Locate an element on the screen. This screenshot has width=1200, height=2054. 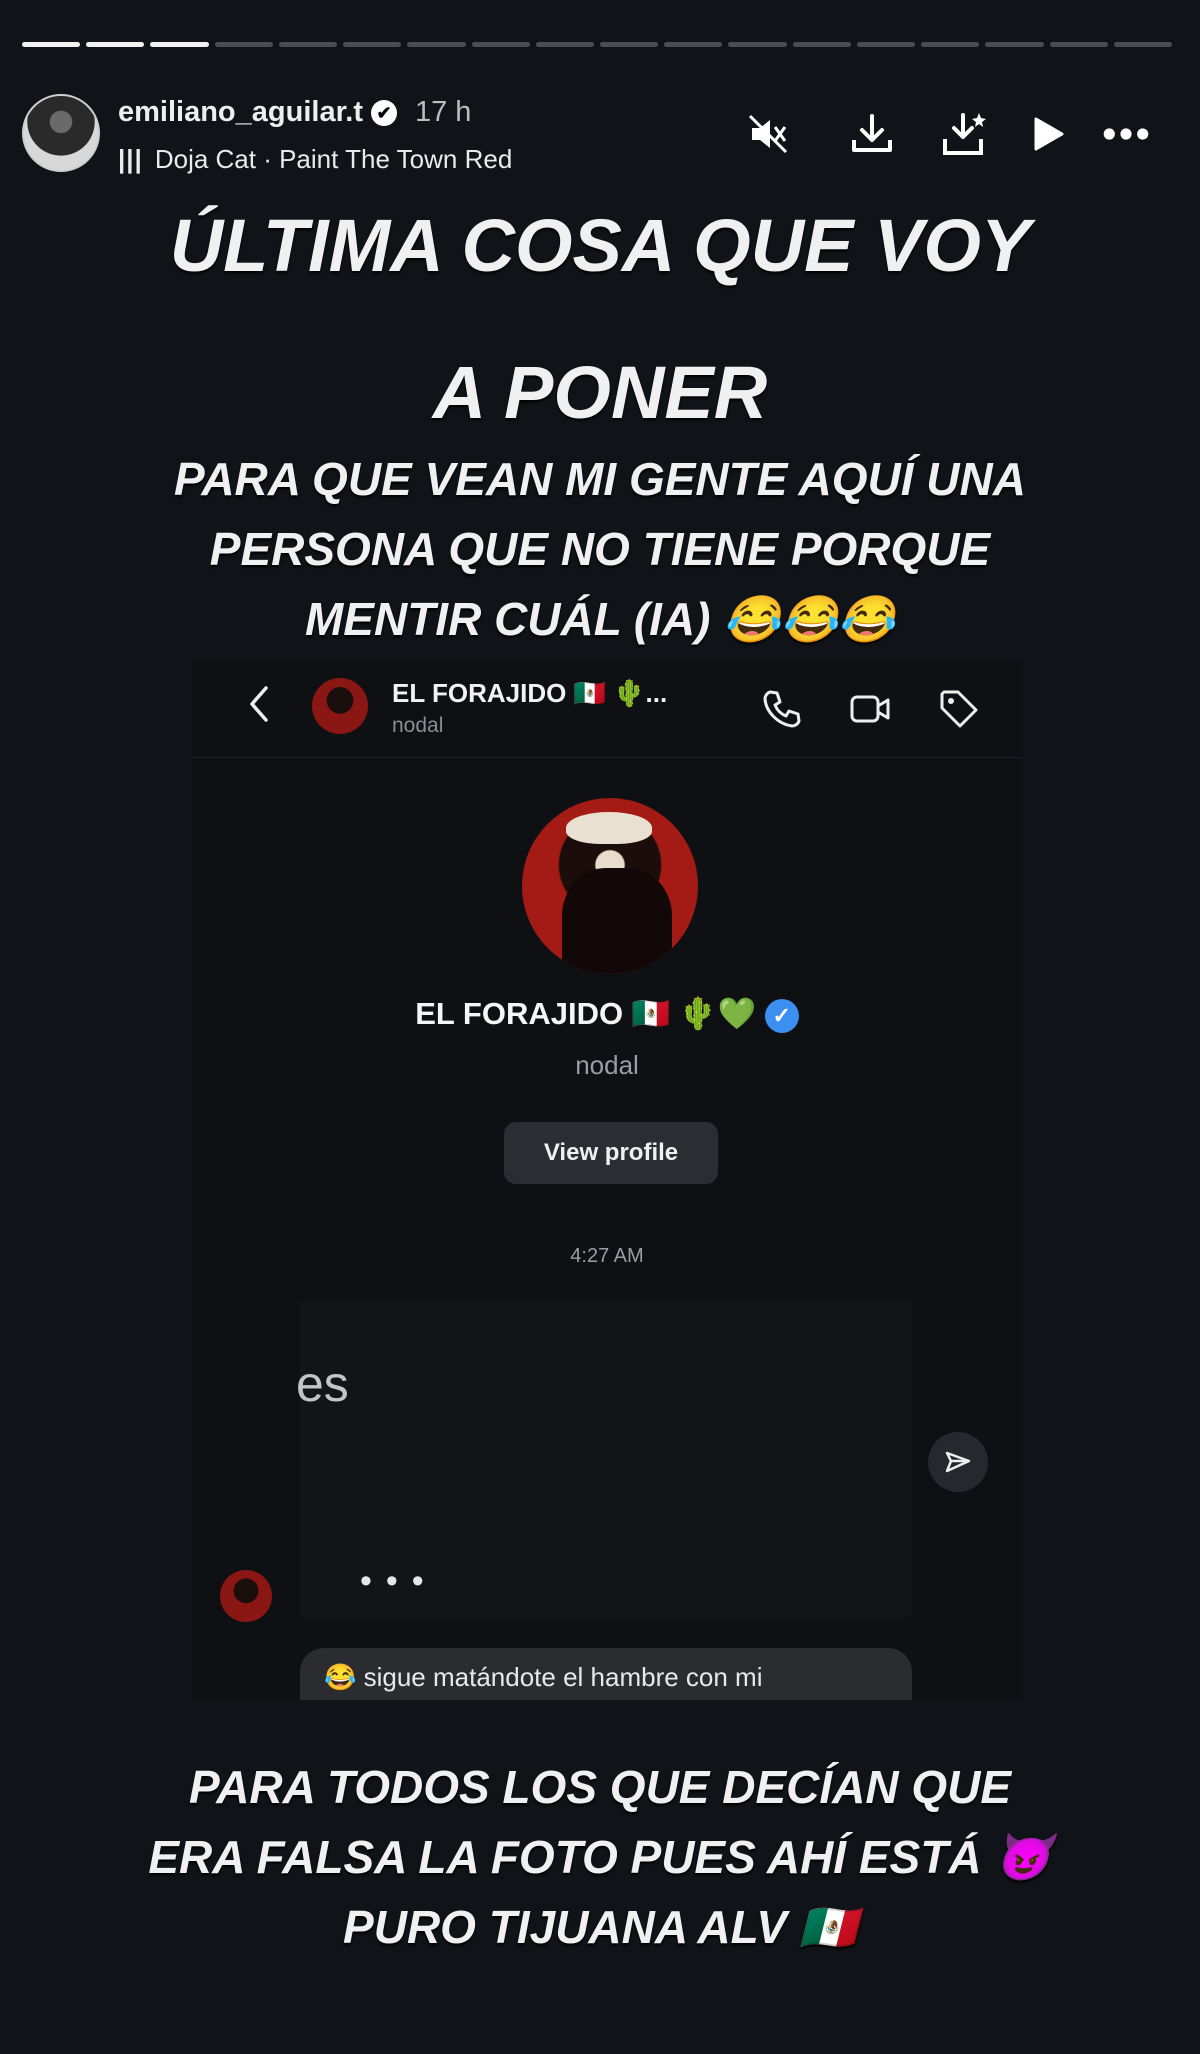
profile-name-row: EL FORAJIDO 🇲🇽 🌵💚 ✓ is located at coordinates (607, 1014).